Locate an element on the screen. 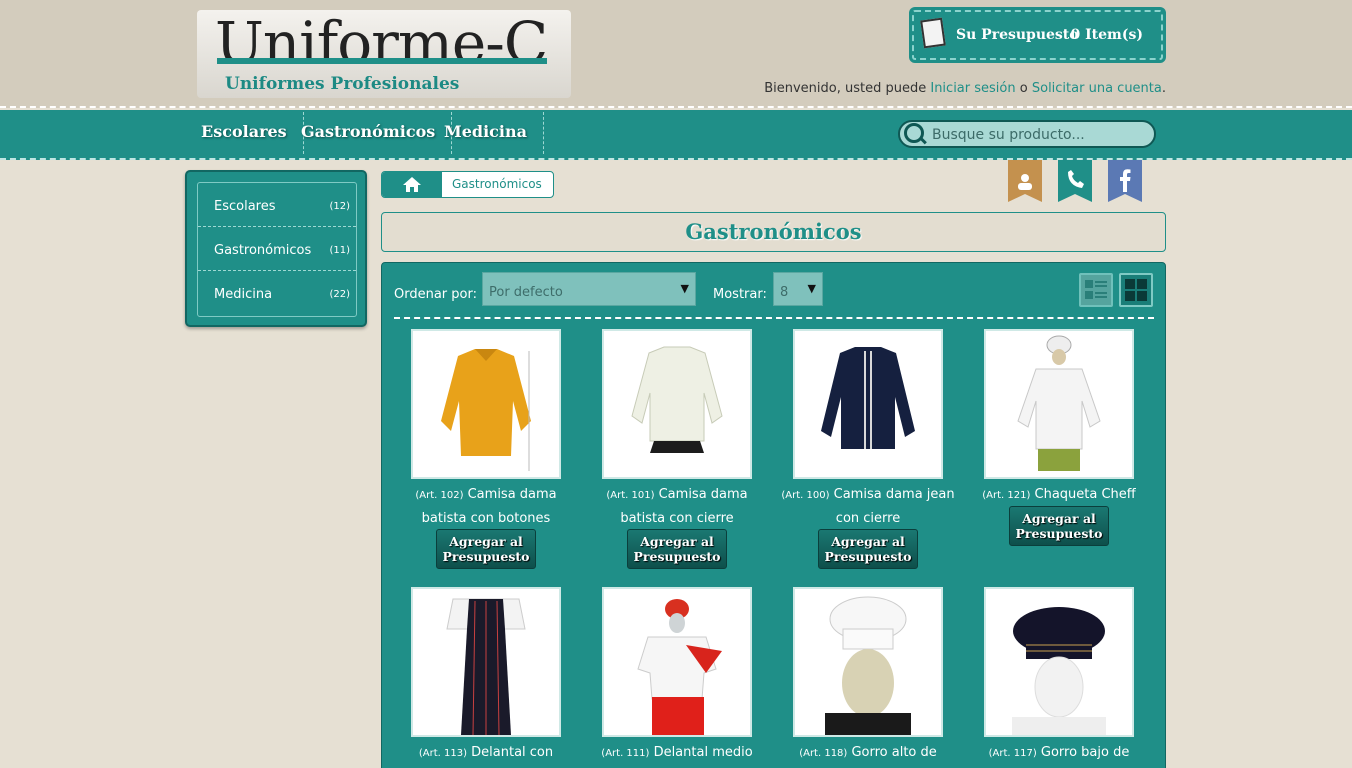 The image size is (1352, 768). product-art: (Art. 121) is located at coordinates (1006, 495).